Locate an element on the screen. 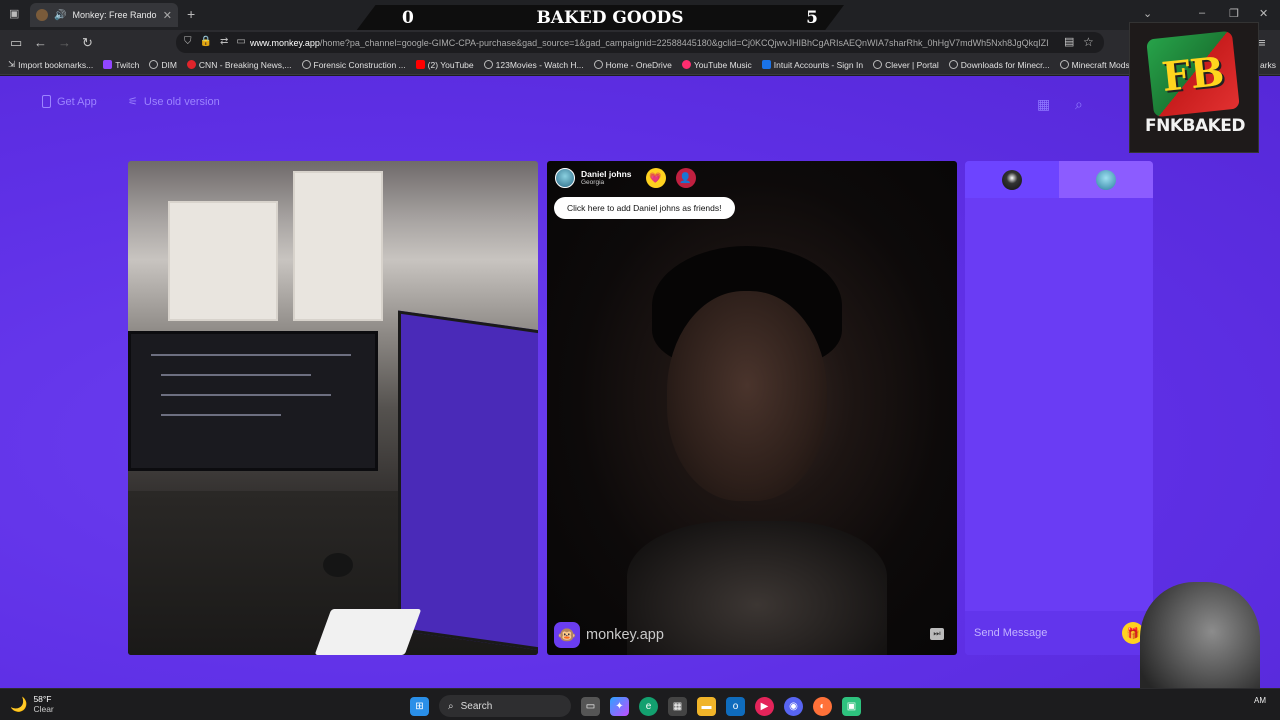 The width and height of the screenshot is (1280, 720). character-badge-icon: 👤 is located at coordinates (685, 178).